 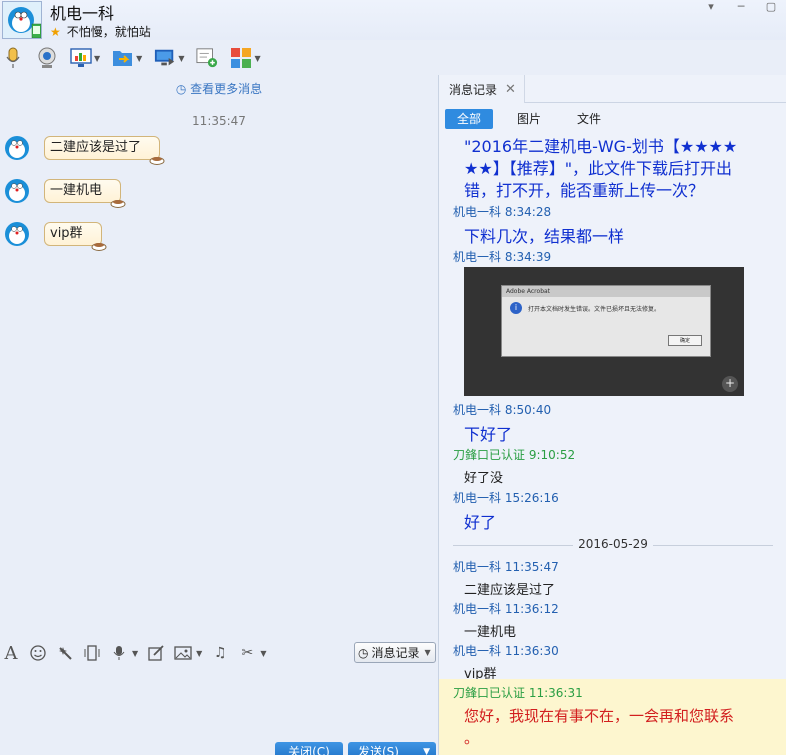 I want to click on star-icon: ★, so click(x=55, y=31).